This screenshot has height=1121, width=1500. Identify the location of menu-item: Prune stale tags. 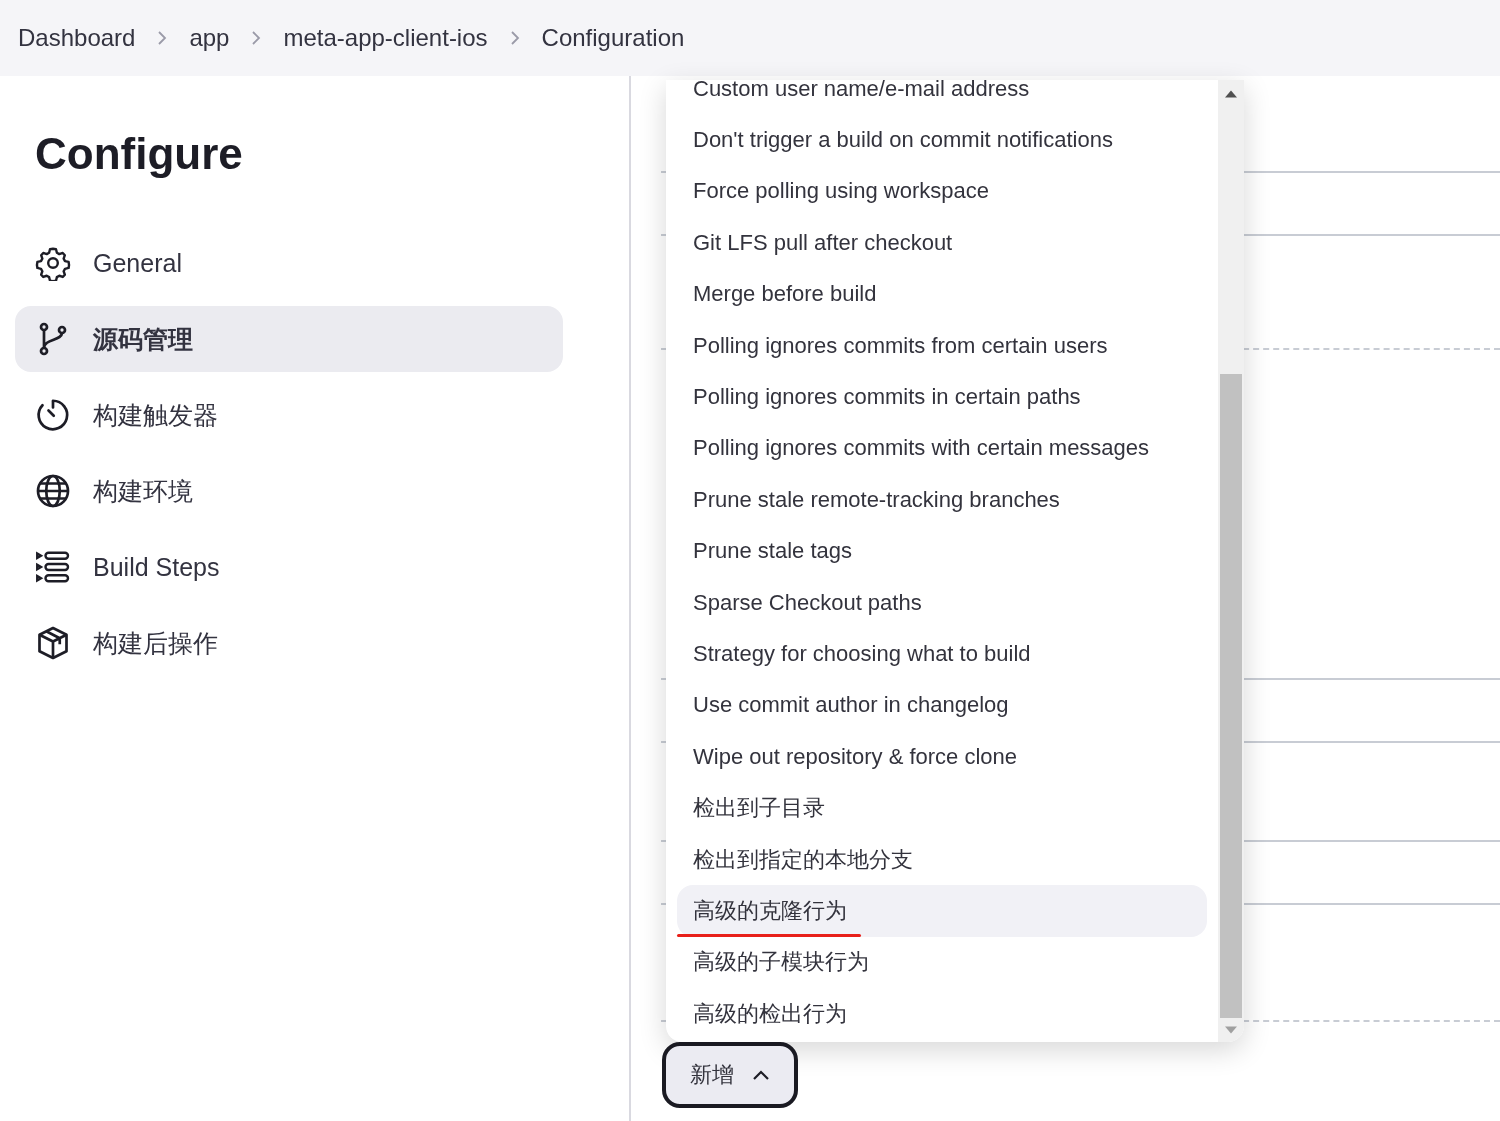
(942, 551).